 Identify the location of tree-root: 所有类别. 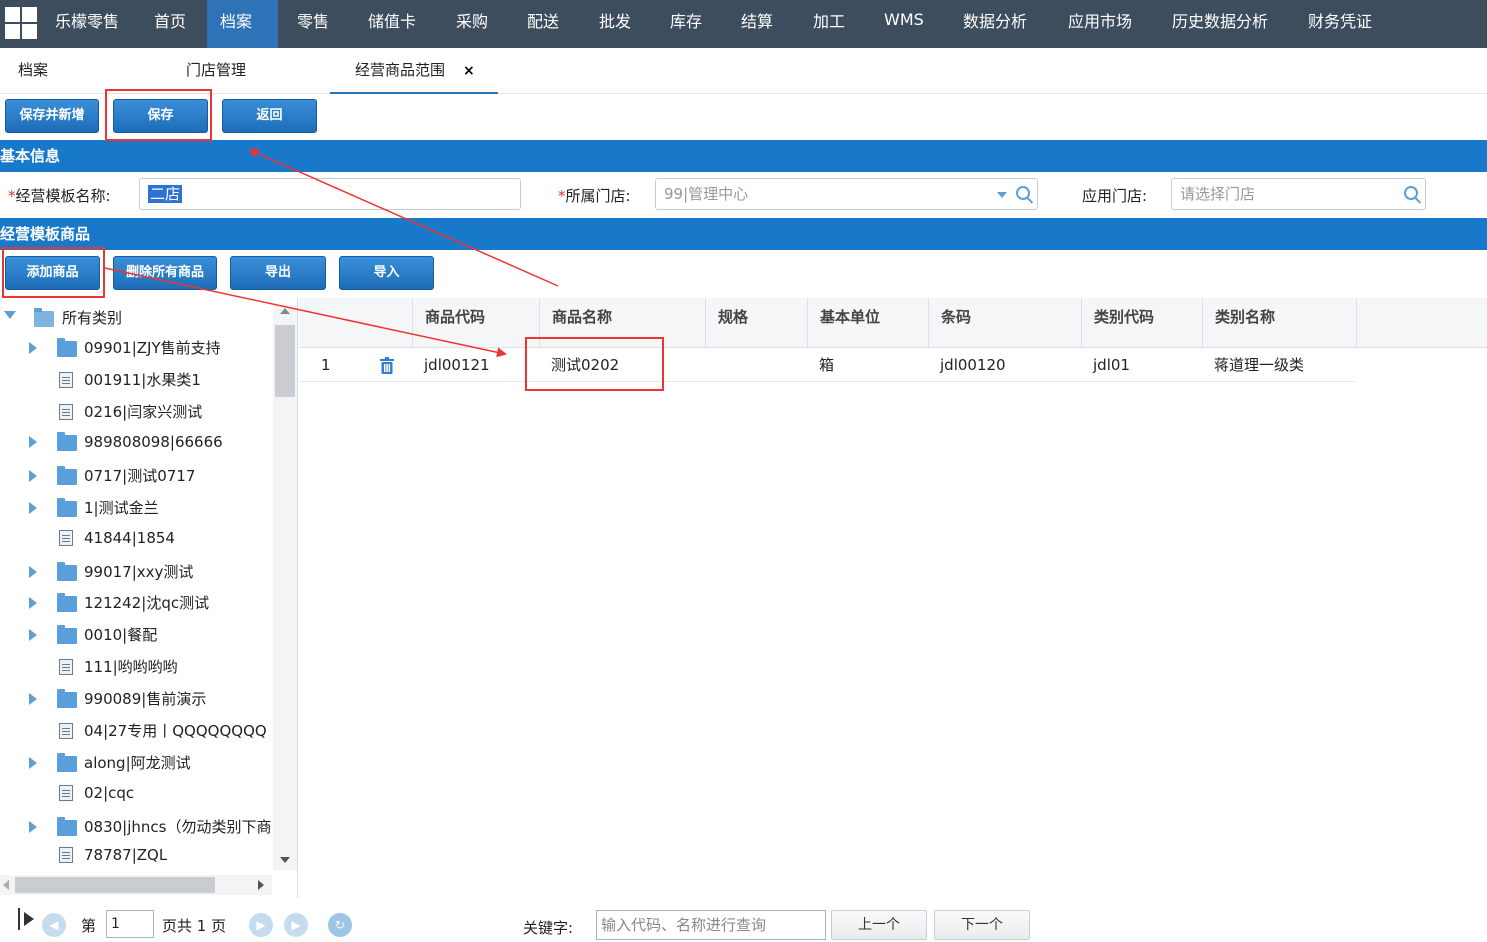
(92, 318).